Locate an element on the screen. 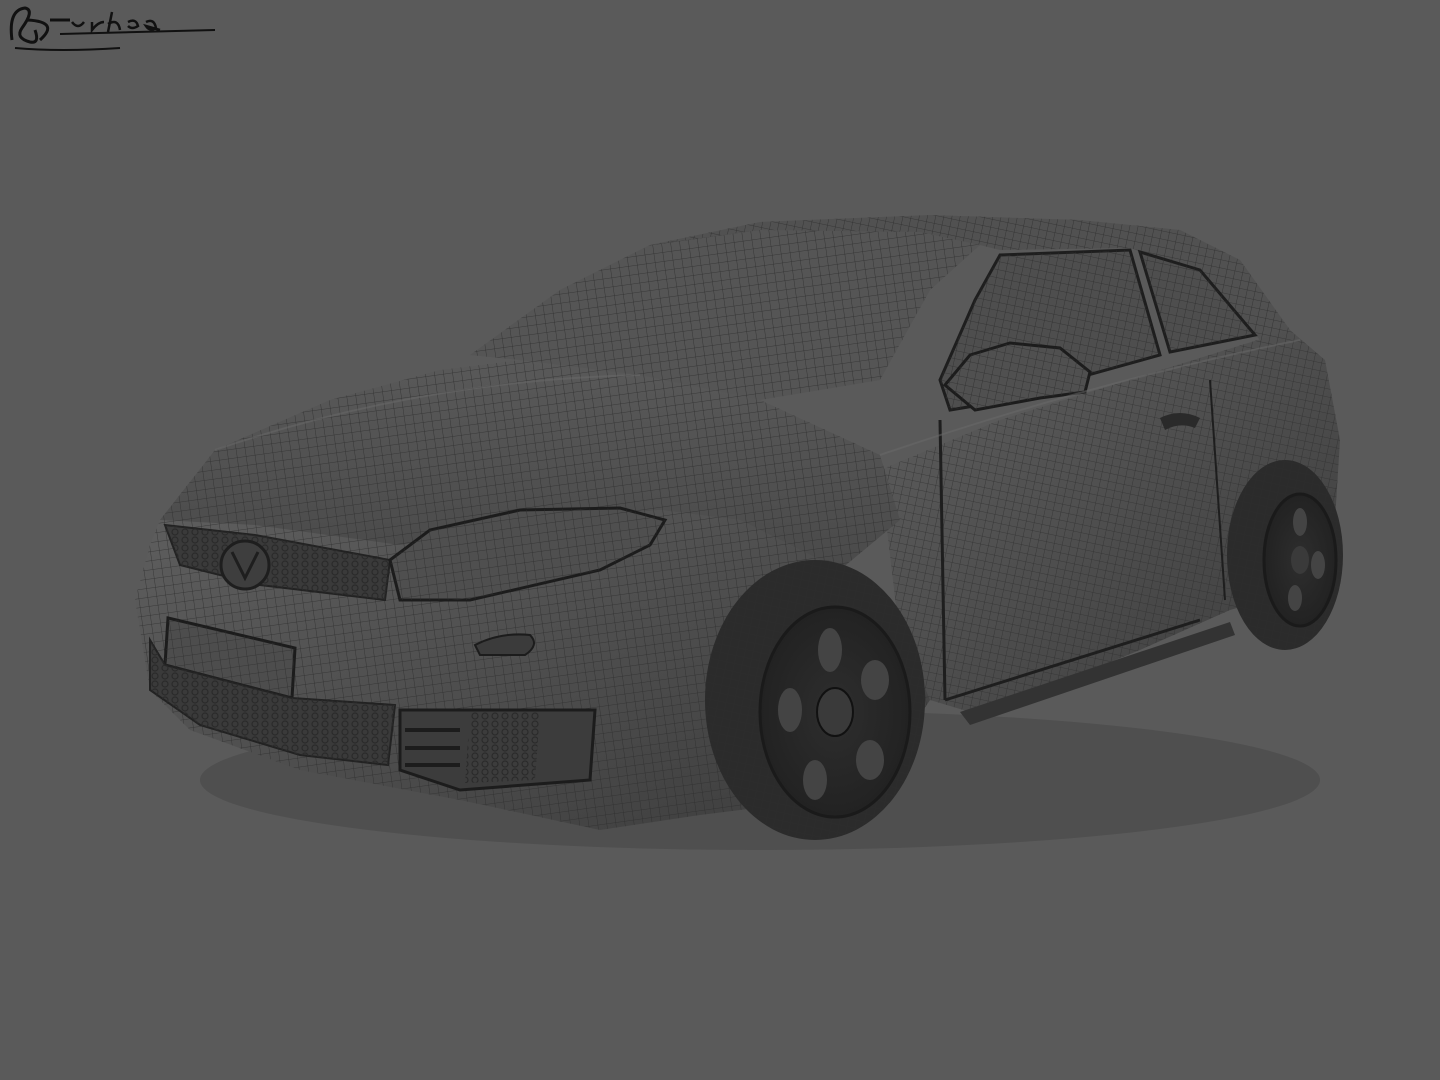 The width and height of the screenshot is (1440, 1080). front-wheel is located at coordinates (815, 700).